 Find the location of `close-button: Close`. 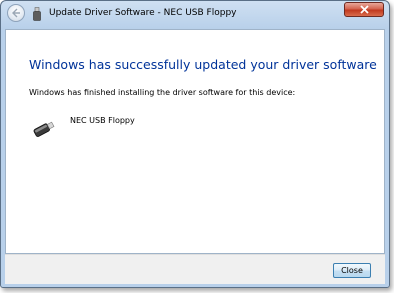

close-button: Close is located at coordinates (352, 270).